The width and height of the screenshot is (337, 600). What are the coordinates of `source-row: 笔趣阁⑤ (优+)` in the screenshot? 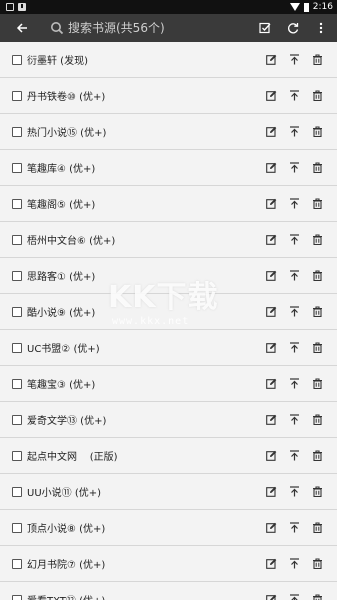 It's located at (168, 204).